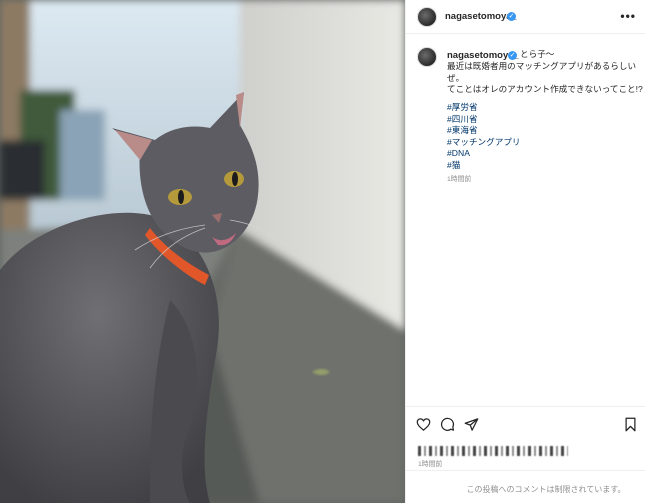 The height and width of the screenshot is (503, 645). I want to click on post-timestamp: 1時間前, so click(430, 464).